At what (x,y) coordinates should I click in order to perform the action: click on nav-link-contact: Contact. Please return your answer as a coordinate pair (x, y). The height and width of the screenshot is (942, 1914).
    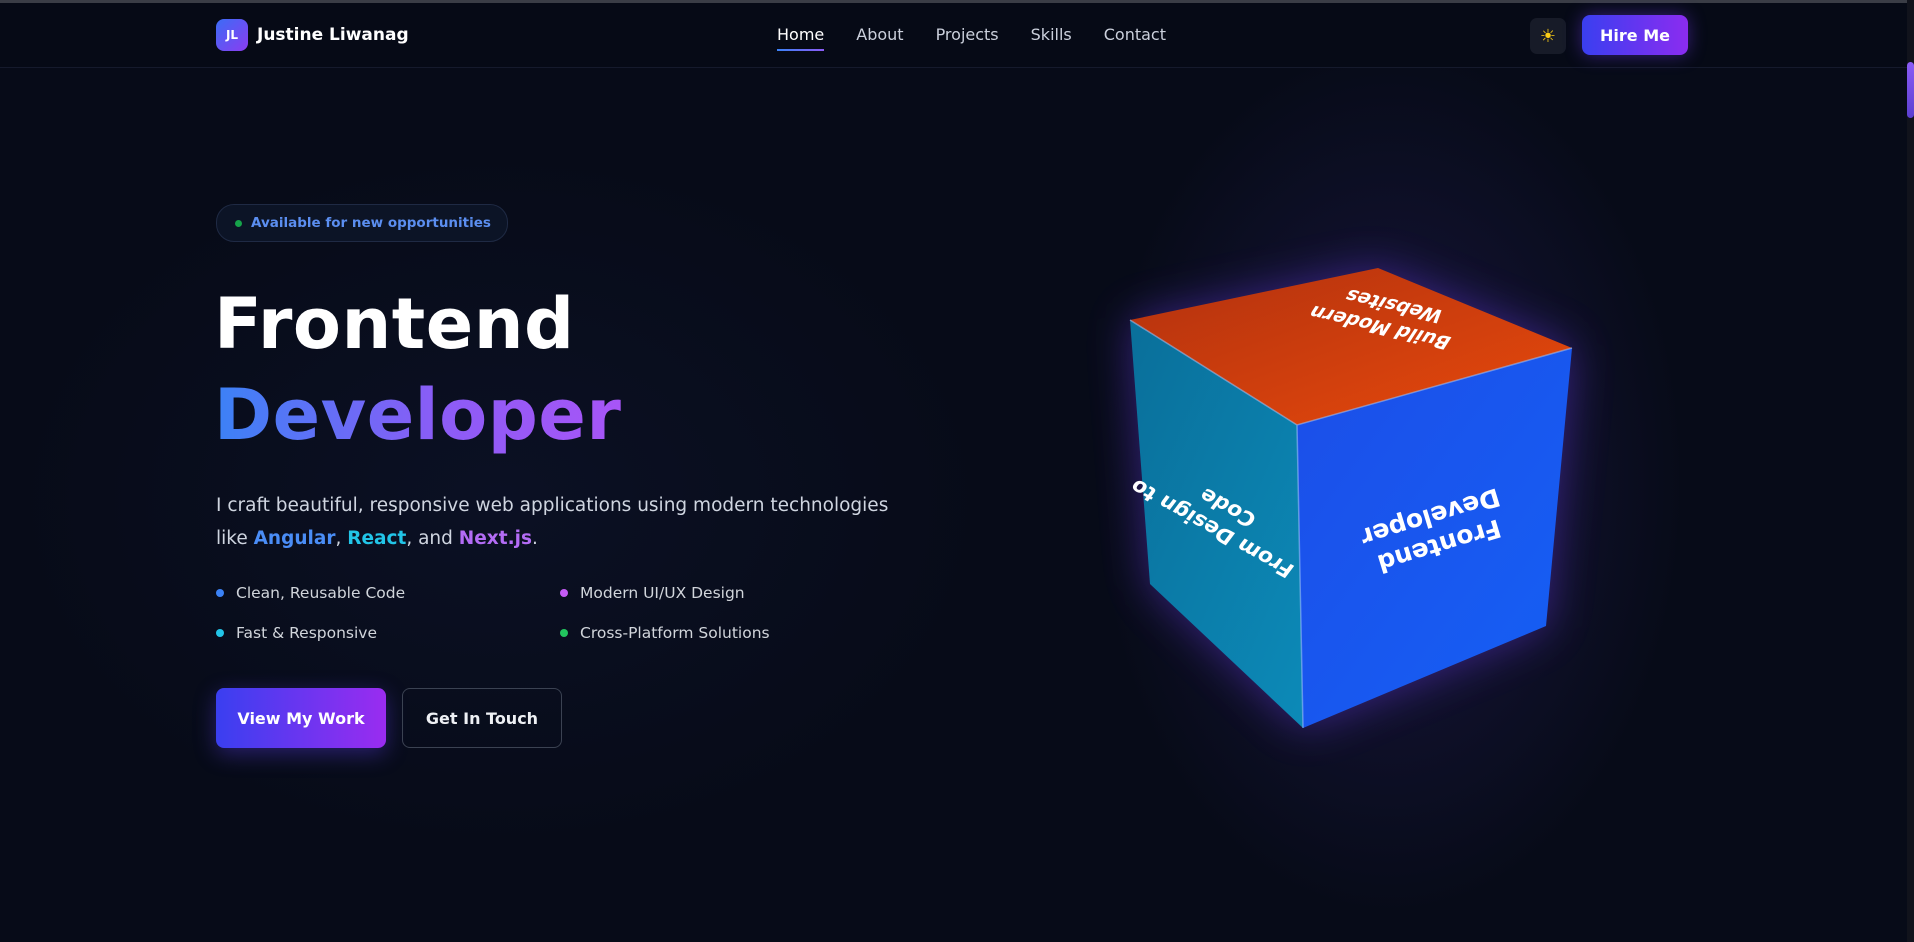
    Looking at the image, I should click on (1135, 34).